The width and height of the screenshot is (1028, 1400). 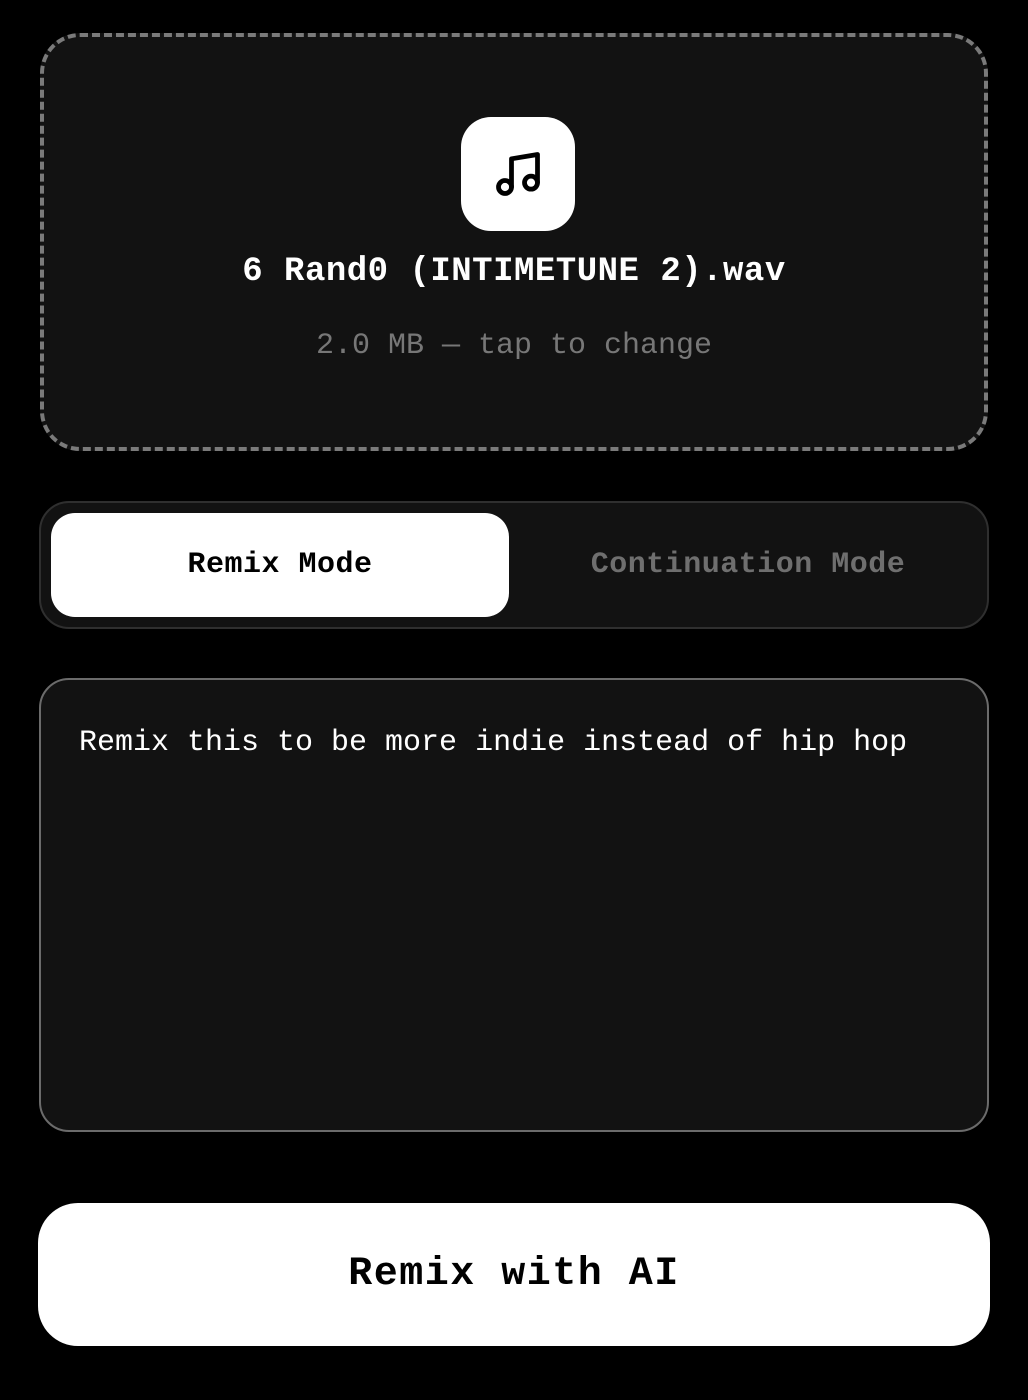 I want to click on music-note-icon, so click(x=518, y=174).